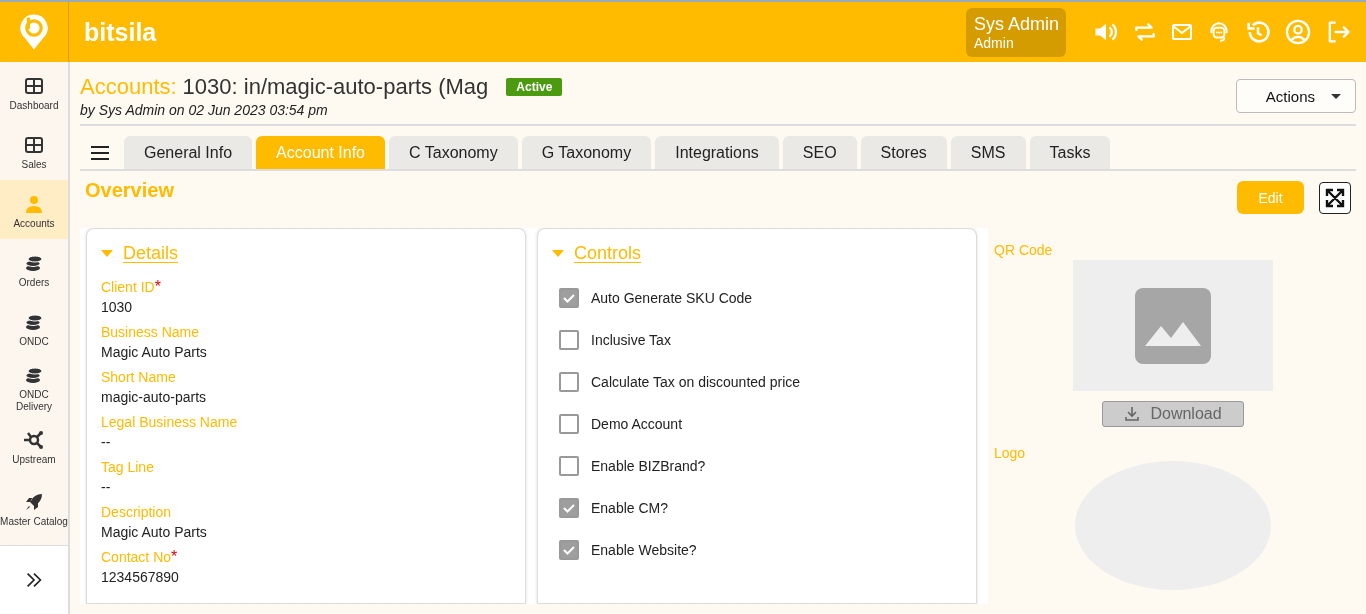 This screenshot has width=1366, height=614. What do you see at coordinates (630, 507) in the screenshot?
I see `checkbox-label: Enable CM?` at bounding box center [630, 507].